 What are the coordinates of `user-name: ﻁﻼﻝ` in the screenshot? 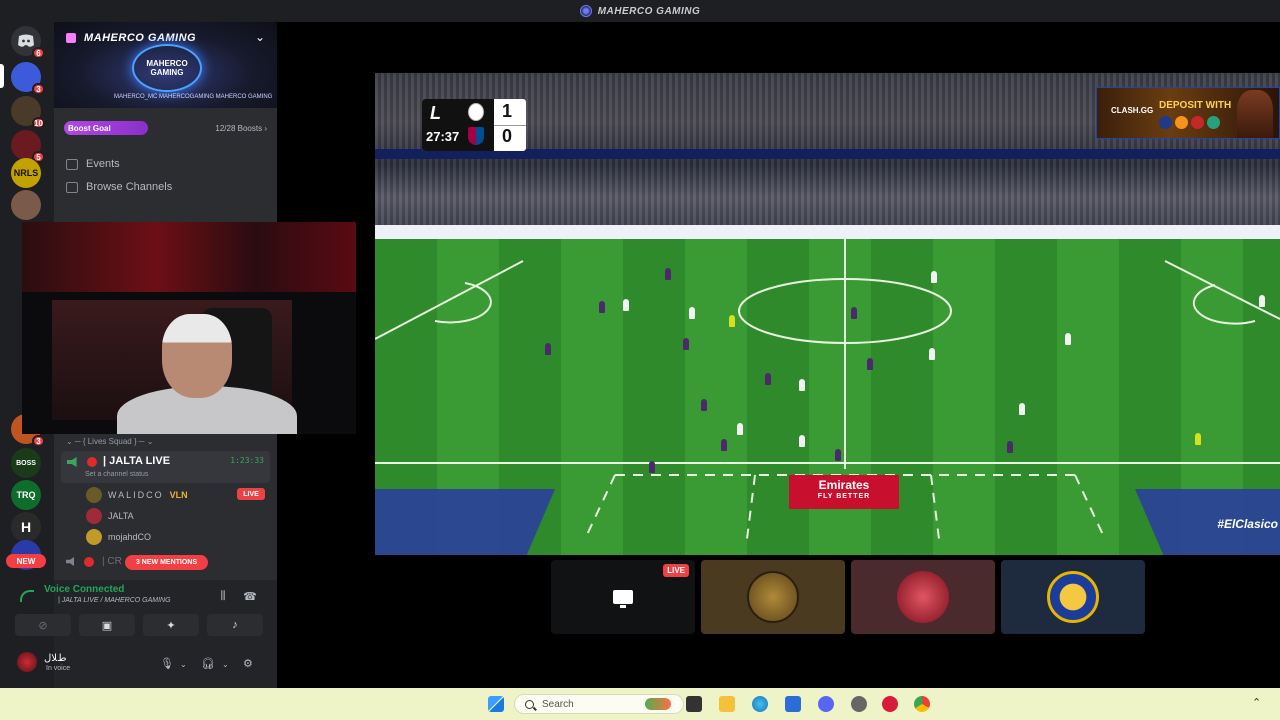 It's located at (55, 658).